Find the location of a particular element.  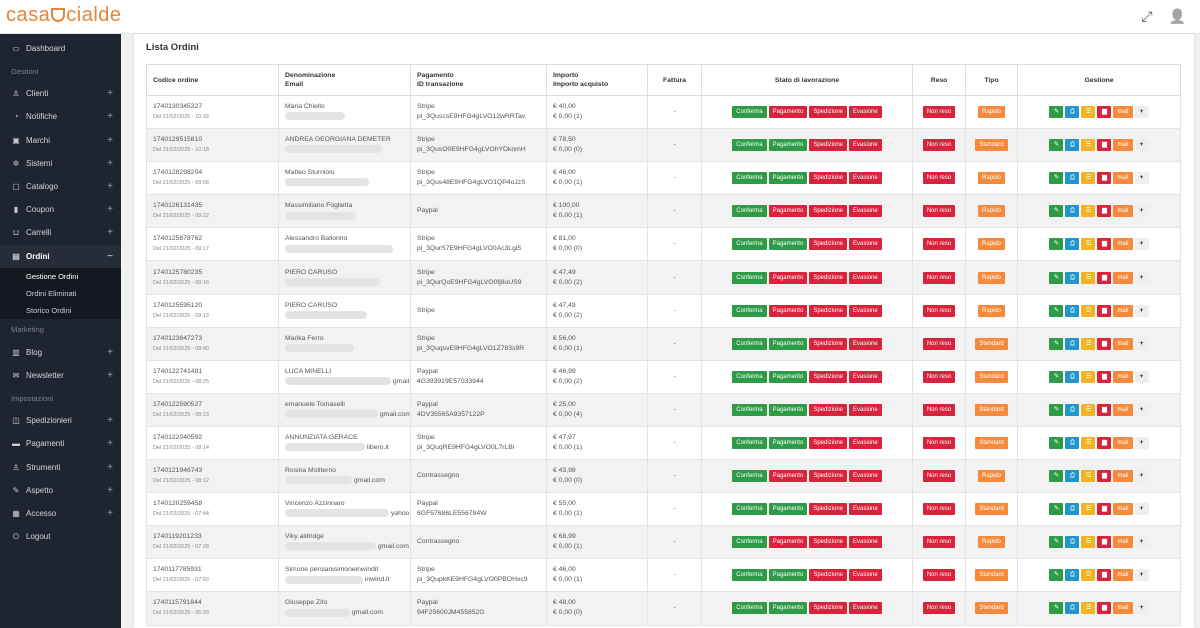

sidebar-item-pagamenti: ▬ Pagamenti + is located at coordinates (60, 443).